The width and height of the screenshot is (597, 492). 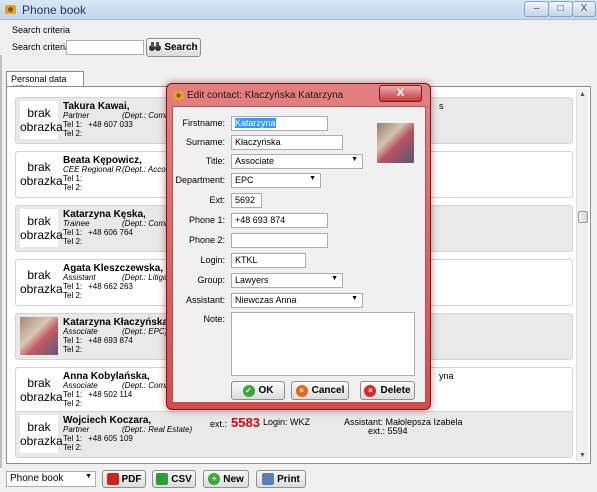 What do you see at coordinates (174, 479) in the screenshot?
I see `csv-button: CSV` at bounding box center [174, 479].